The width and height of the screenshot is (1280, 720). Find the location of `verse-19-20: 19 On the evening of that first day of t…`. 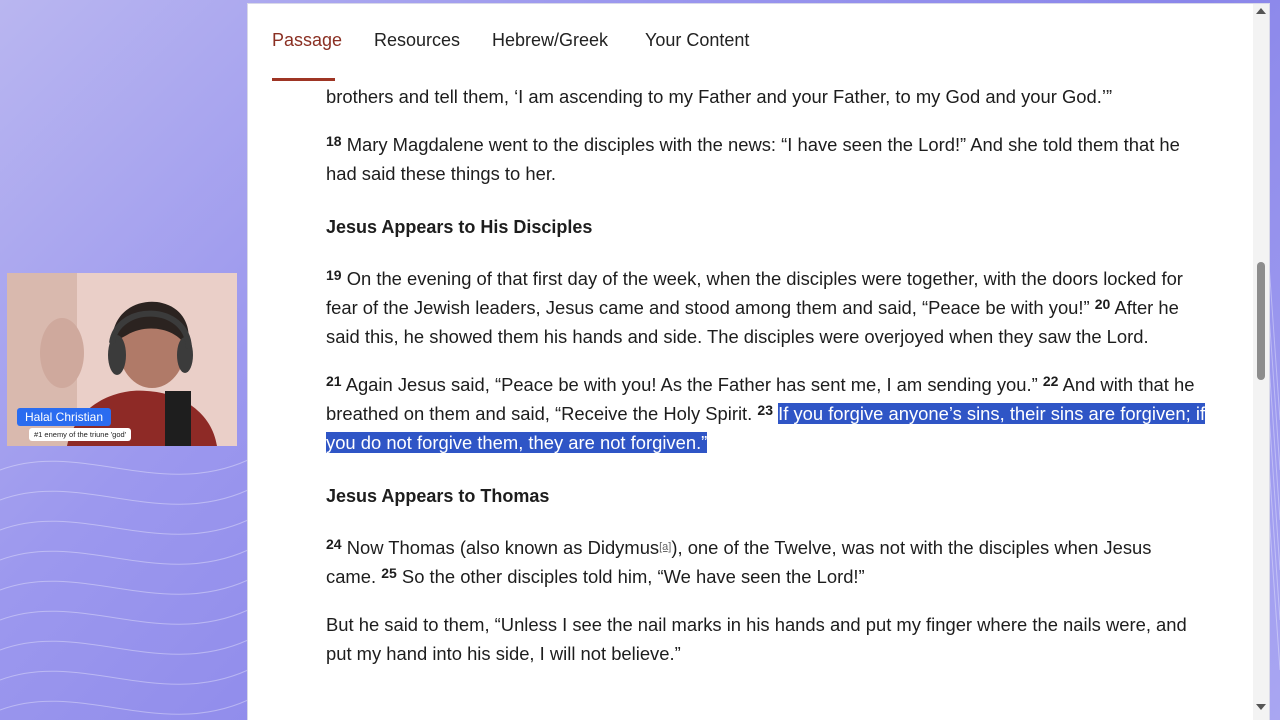

verse-19-20: 19 On the evening of that first day of t… is located at coordinates (766, 307).